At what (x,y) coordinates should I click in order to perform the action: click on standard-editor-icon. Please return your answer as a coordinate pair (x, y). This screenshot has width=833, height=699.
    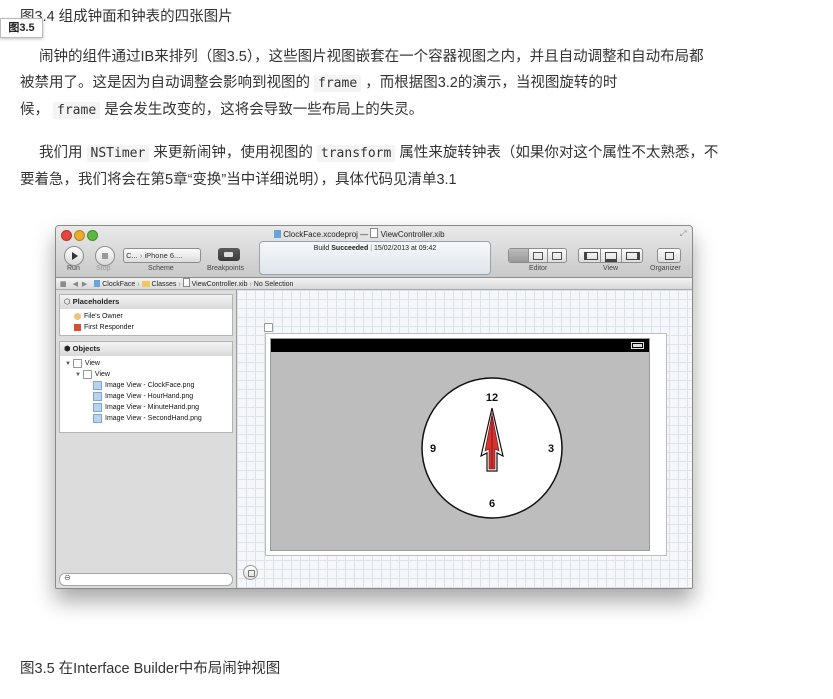
    Looking at the image, I should click on (518, 255).